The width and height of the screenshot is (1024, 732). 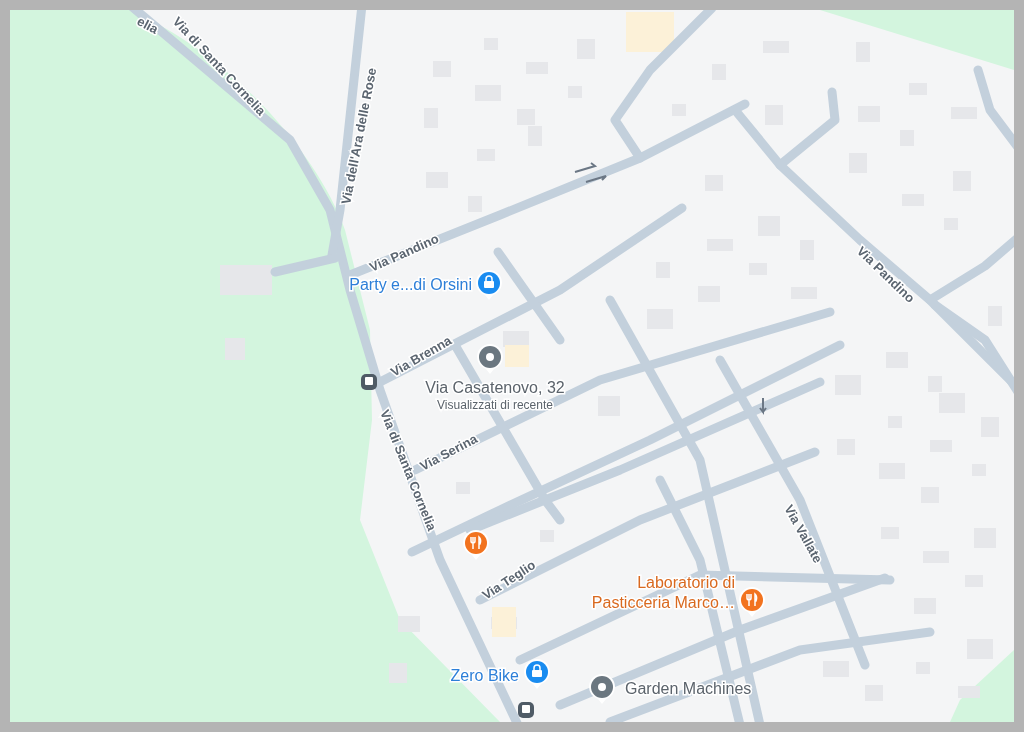 I want to click on place-name: Party e...di Orsini, so click(x=410, y=284).